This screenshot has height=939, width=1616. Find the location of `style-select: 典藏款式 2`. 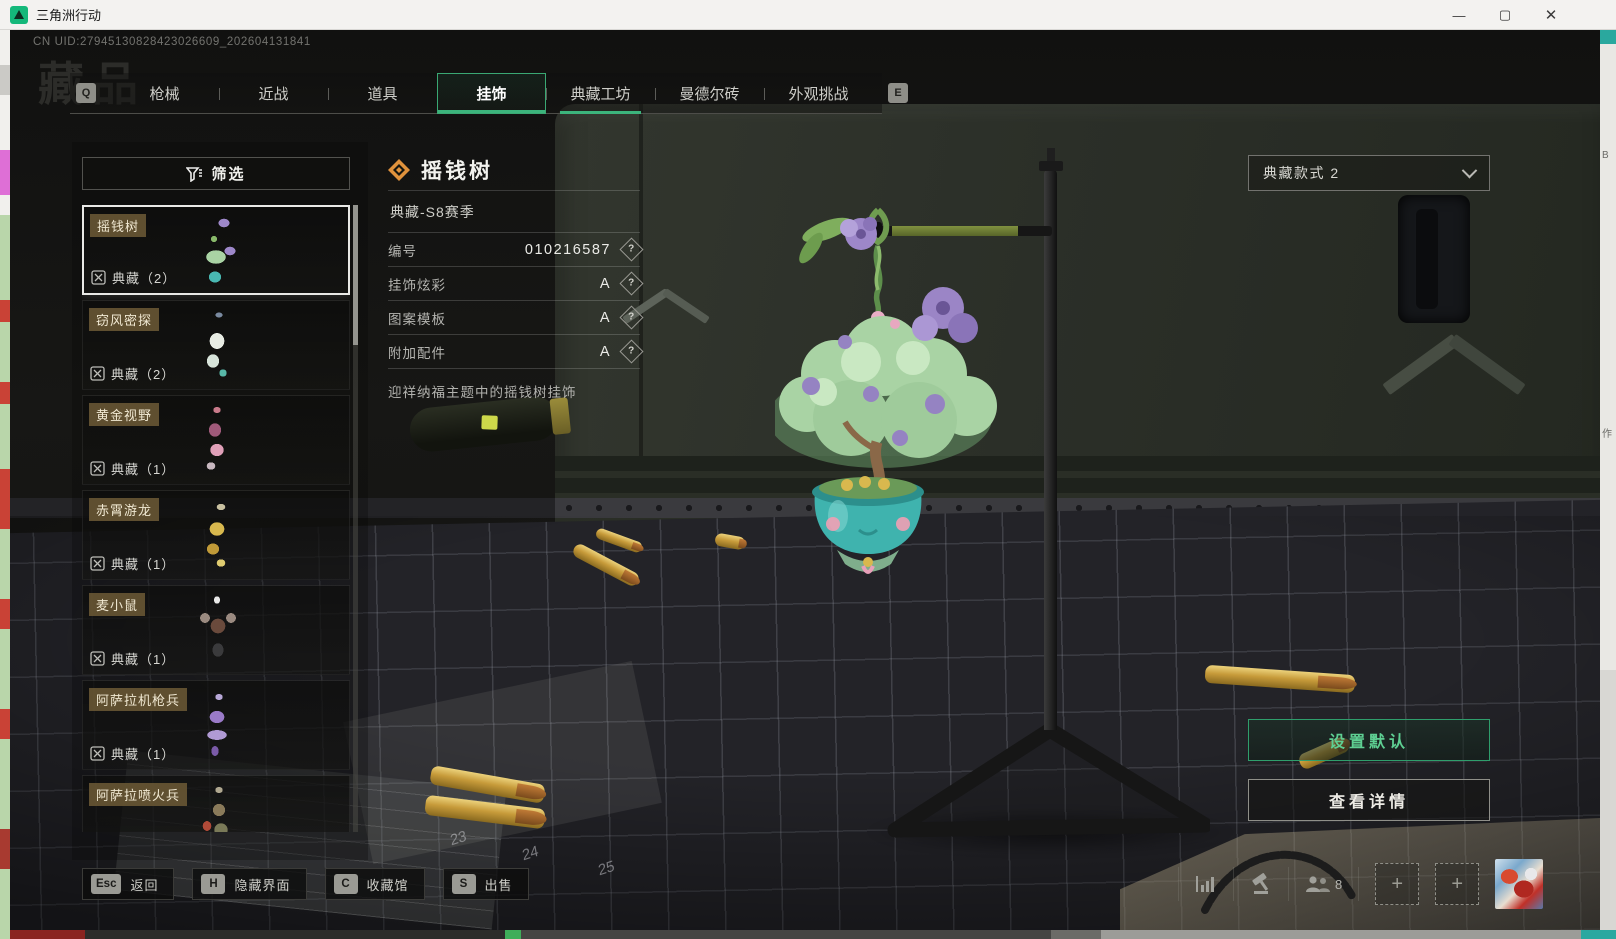

style-select: 典藏款式 2 is located at coordinates (1369, 173).